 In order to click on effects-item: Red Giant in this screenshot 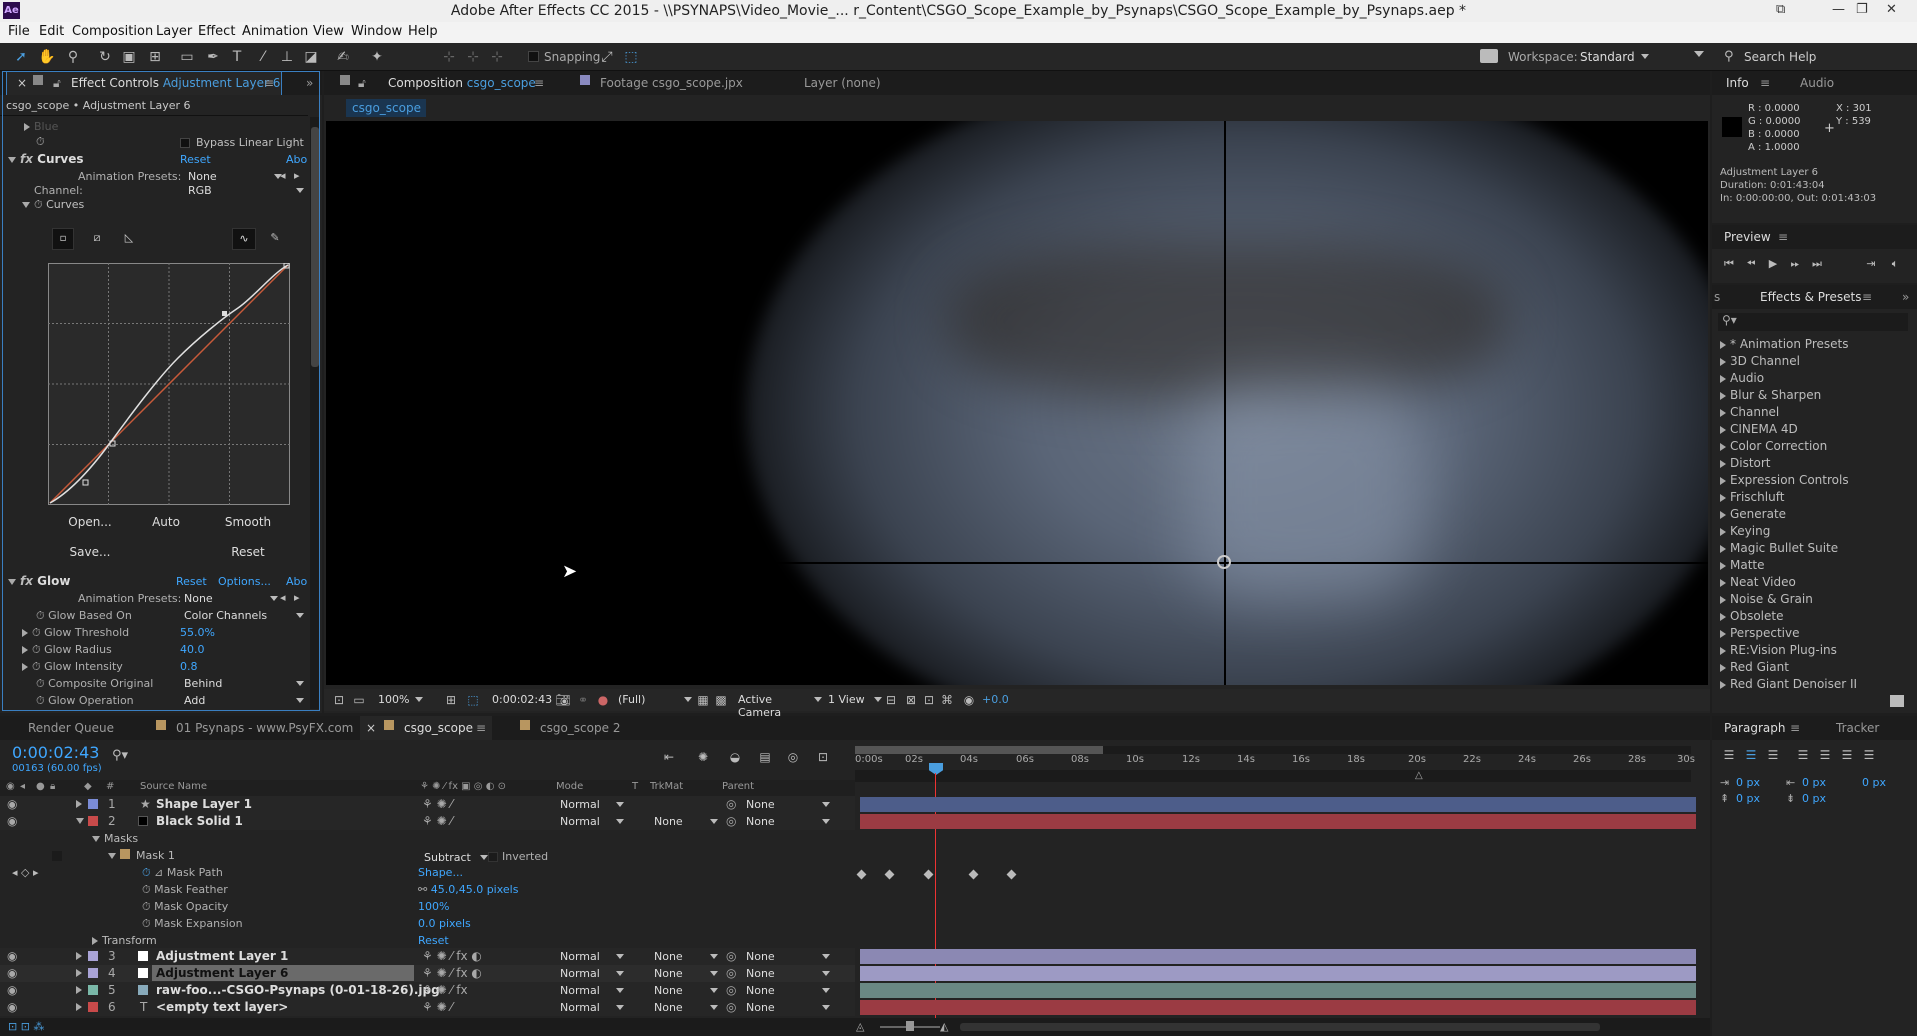, I will do `click(1754, 667)`.